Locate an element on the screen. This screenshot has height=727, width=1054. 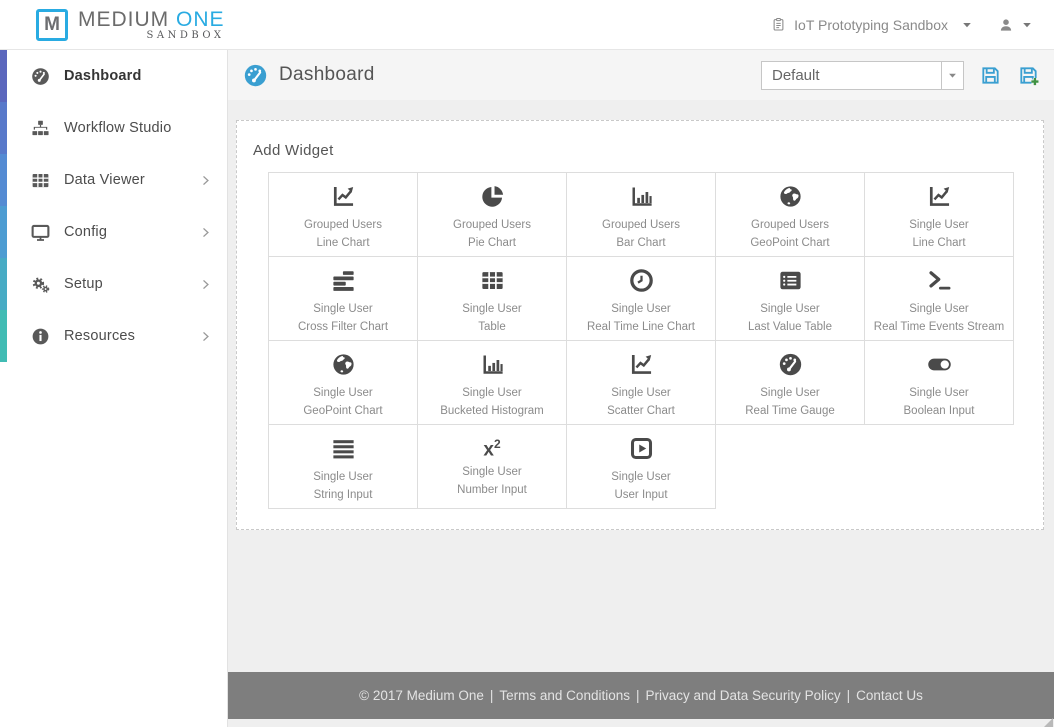
resize-grip-icon is located at coordinates (1048, 722).